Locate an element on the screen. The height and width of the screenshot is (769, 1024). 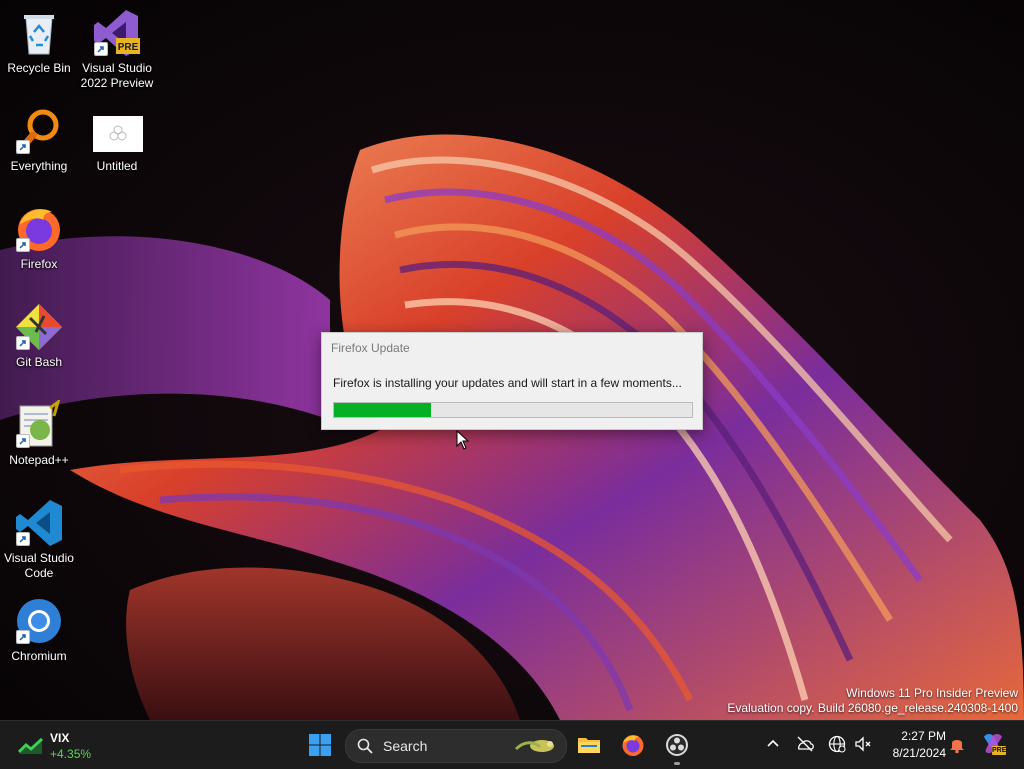
desktop-icon-label: Visual Studio 2022 Preview is located at coordinates (117, 75).